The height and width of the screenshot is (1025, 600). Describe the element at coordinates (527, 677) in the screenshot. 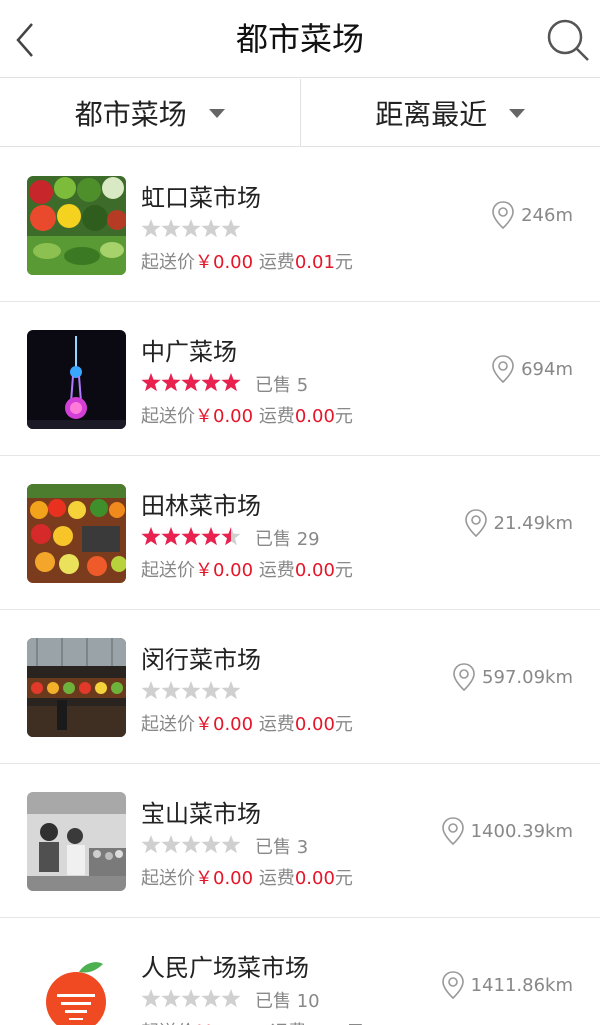

I see `distance-value: 597.09km` at that location.